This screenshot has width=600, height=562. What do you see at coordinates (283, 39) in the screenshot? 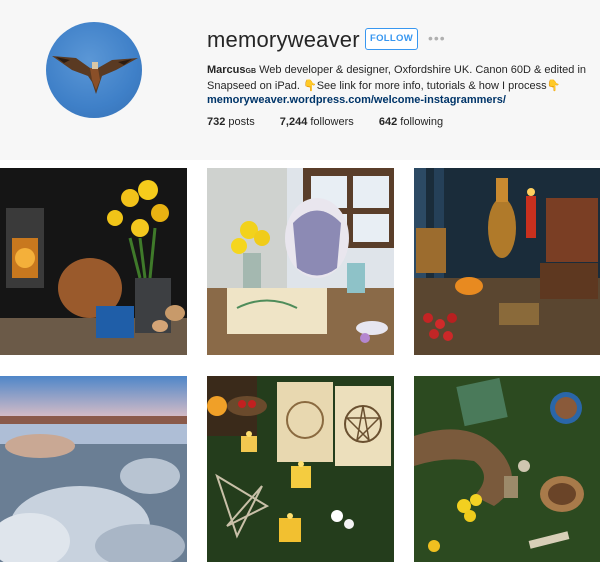
I see `profile-username: memoryweaver` at bounding box center [283, 39].